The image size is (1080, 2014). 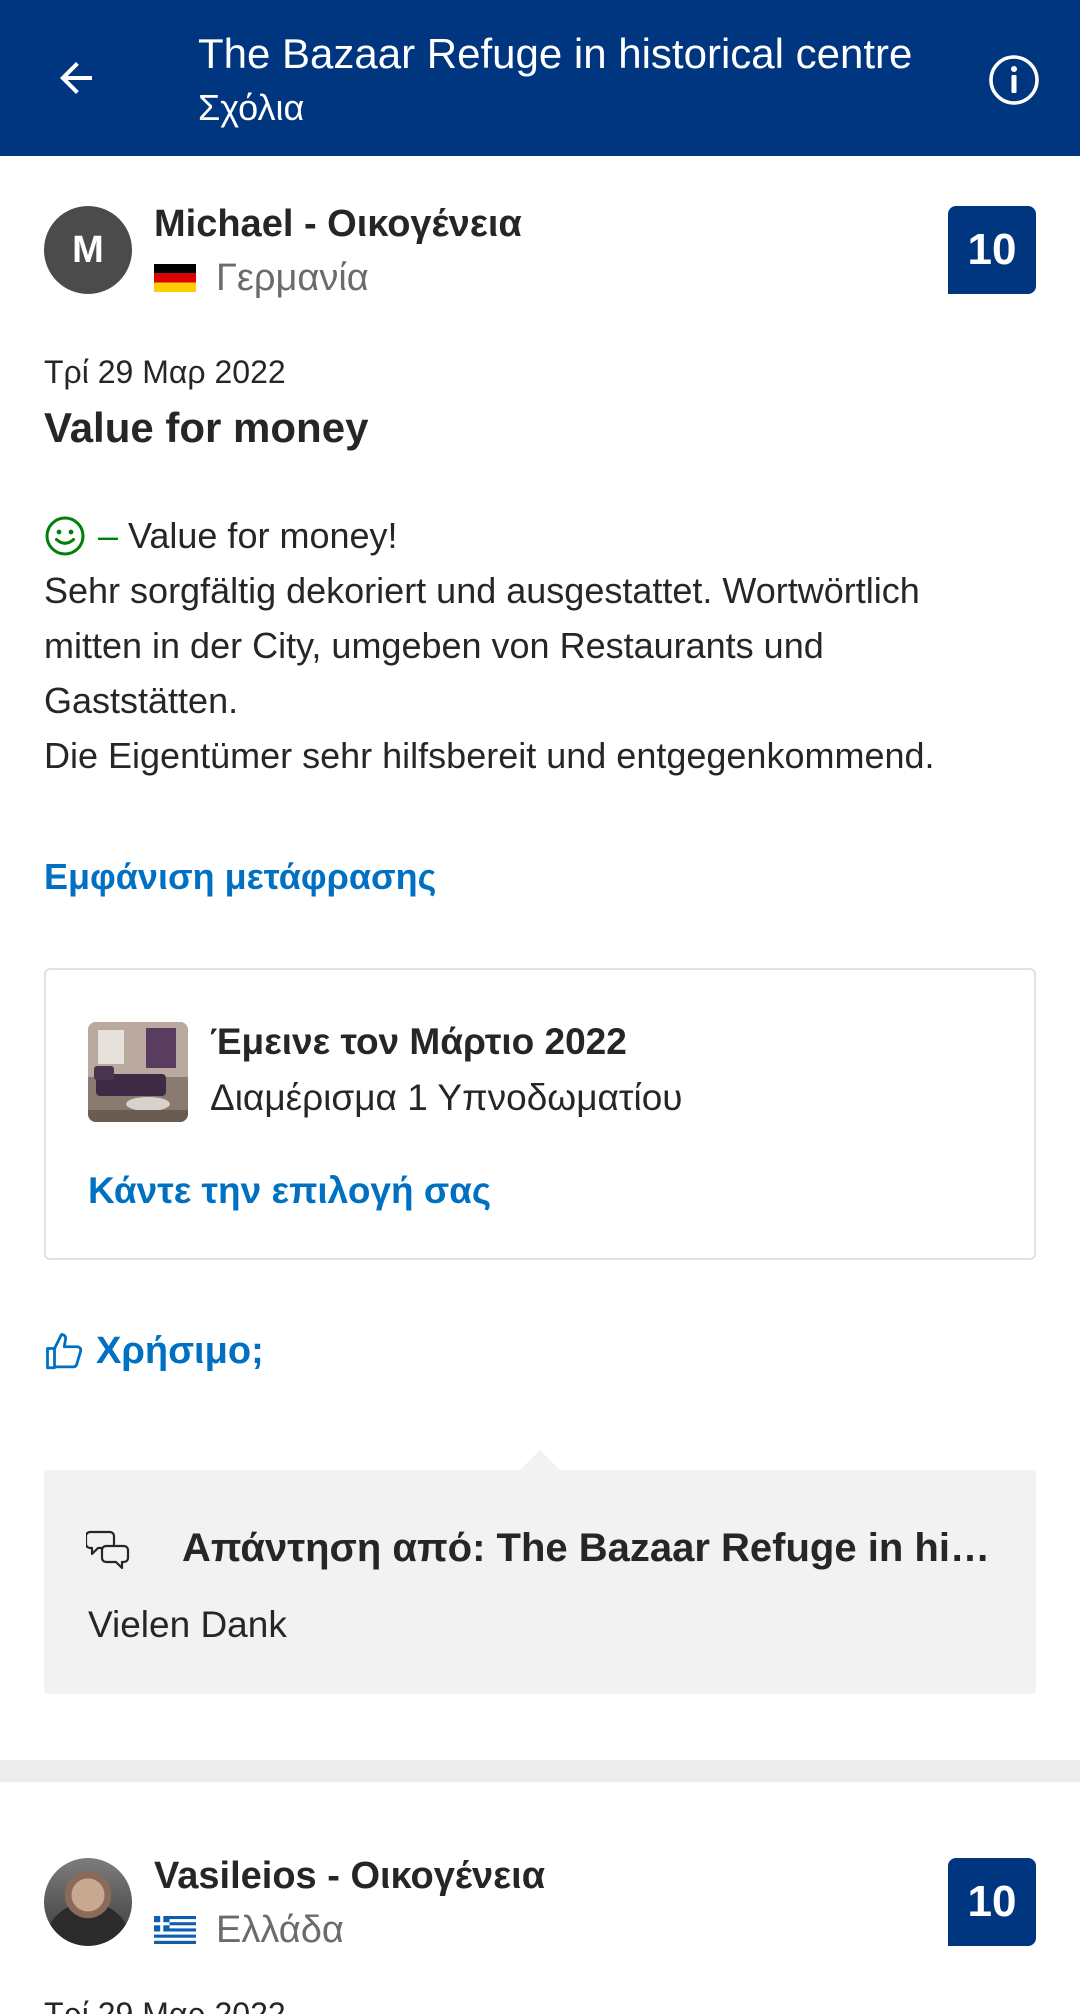 I want to click on review-divider, so click(x=540, y=1771).